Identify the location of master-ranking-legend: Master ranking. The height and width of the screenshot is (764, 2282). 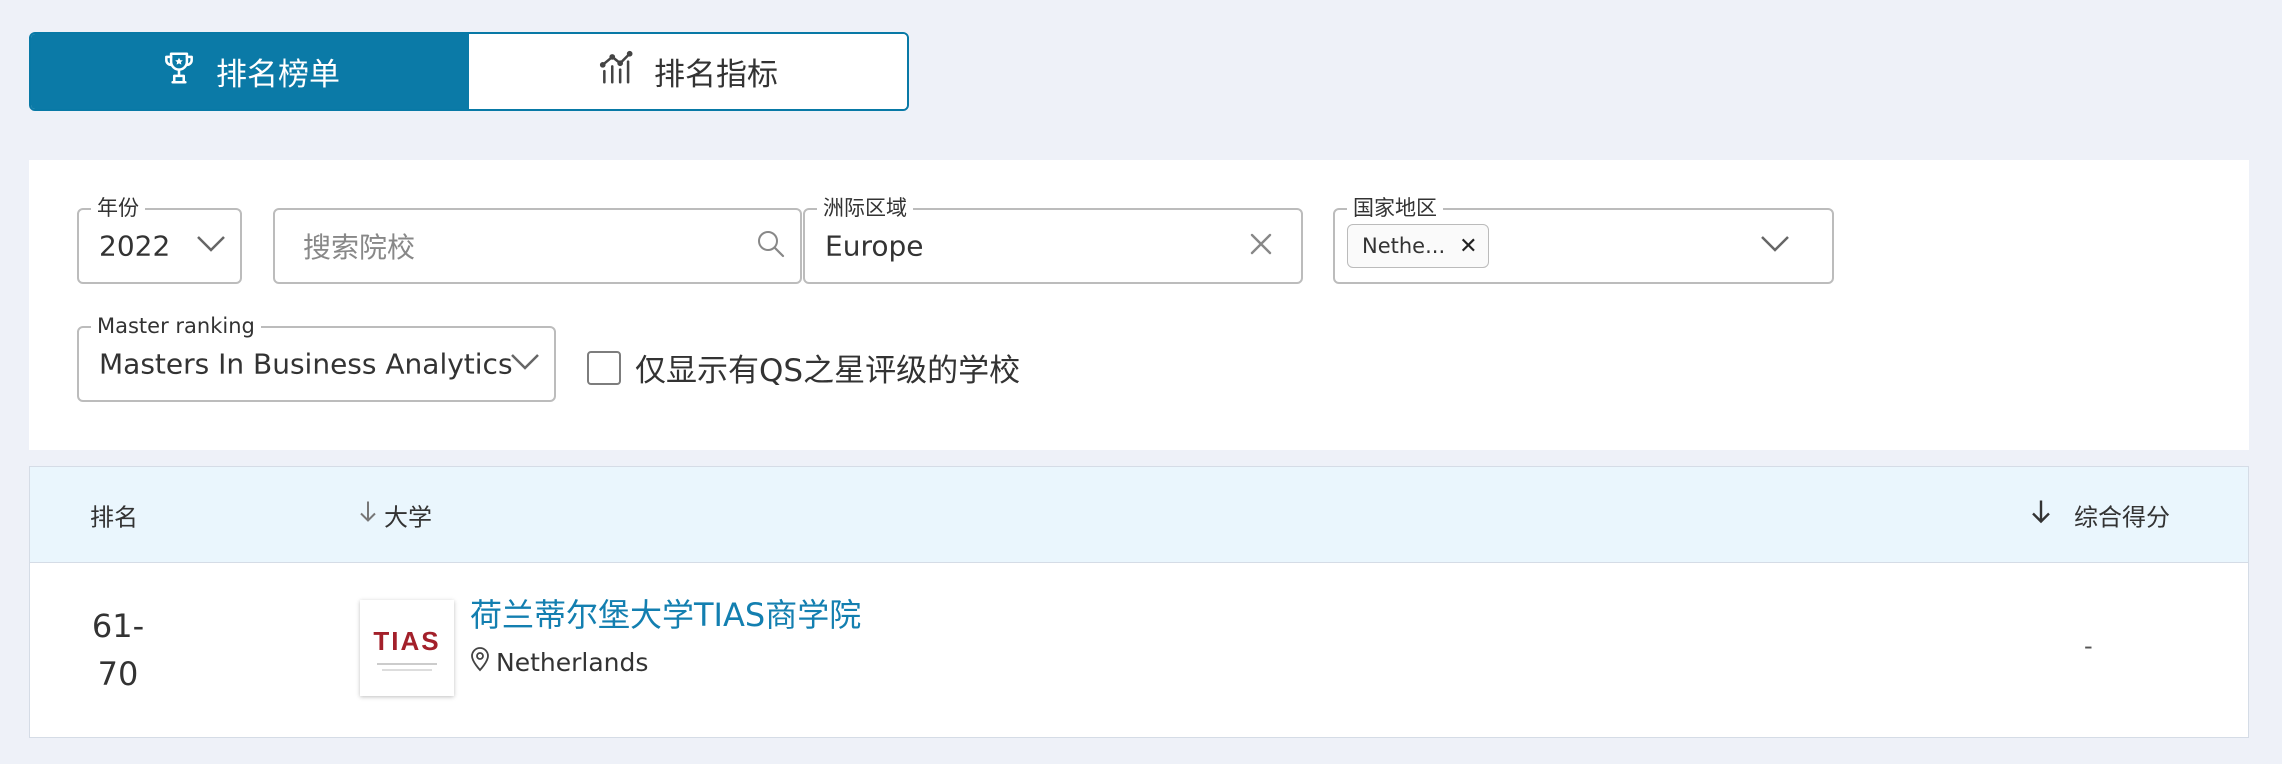
(176, 326).